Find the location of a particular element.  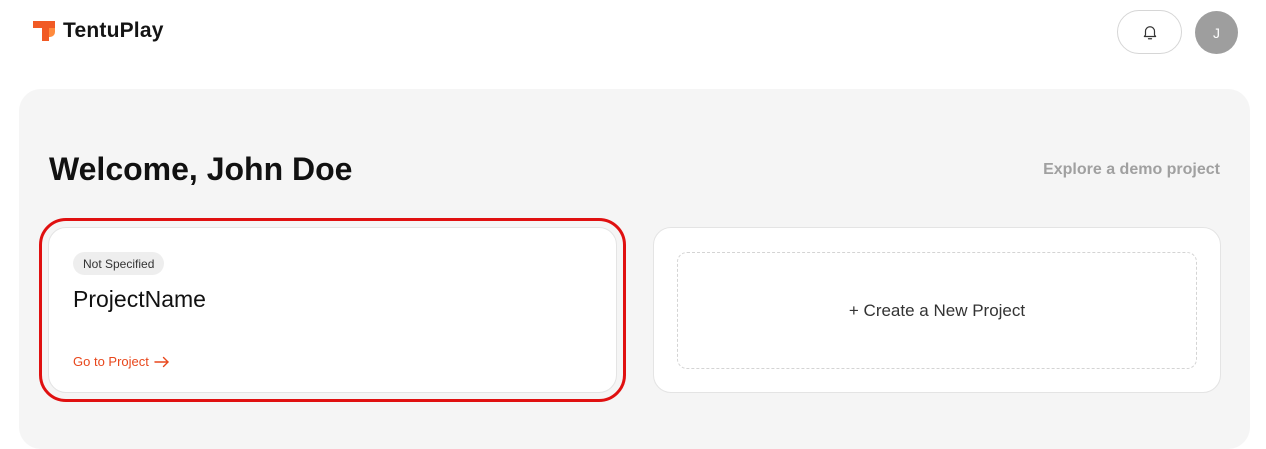

create-new-project-button: + Create a New Project is located at coordinates (937, 310).